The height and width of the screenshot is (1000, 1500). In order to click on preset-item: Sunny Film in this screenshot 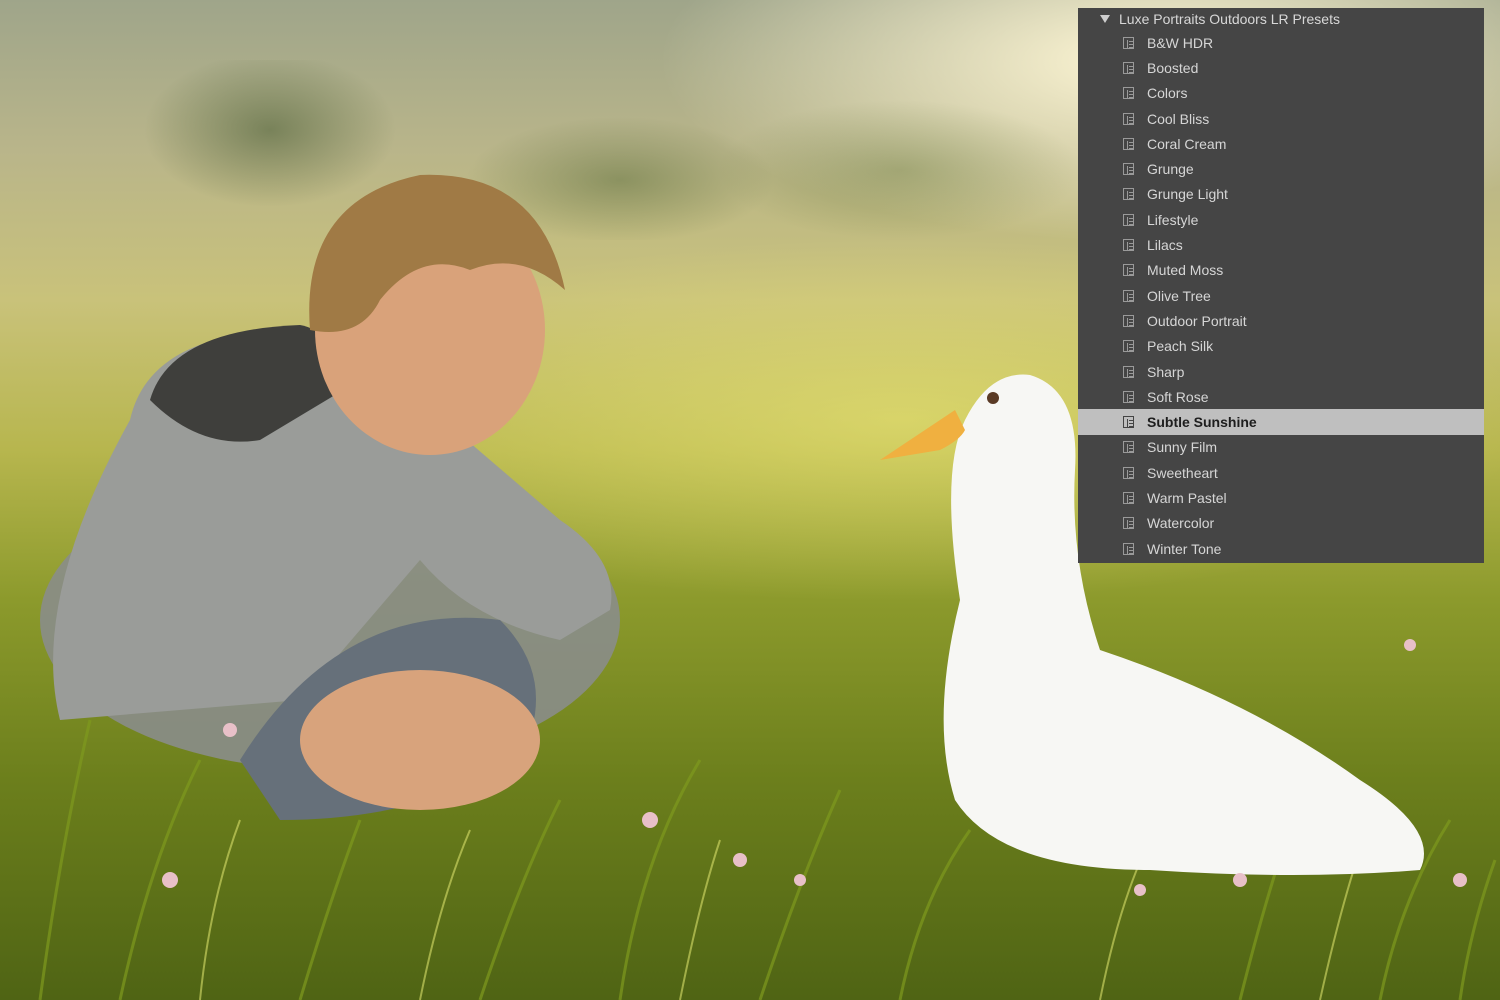, I will do `click(1281, 447)`.